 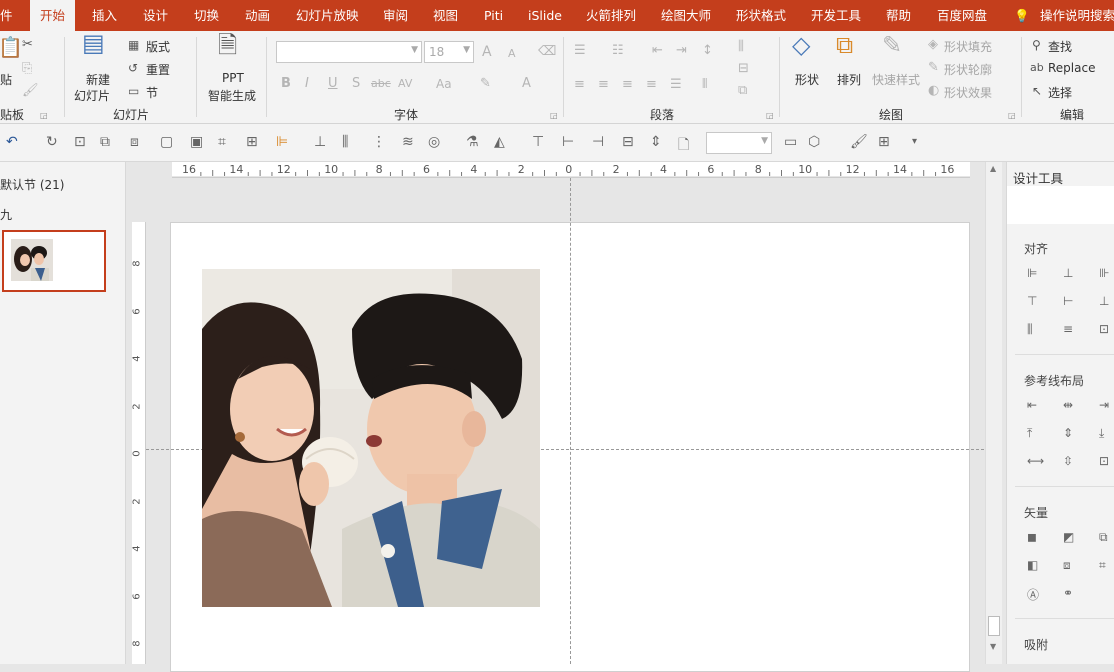 I want to click on edit-points-icon: ⌗, so click(x=1102, y=565).